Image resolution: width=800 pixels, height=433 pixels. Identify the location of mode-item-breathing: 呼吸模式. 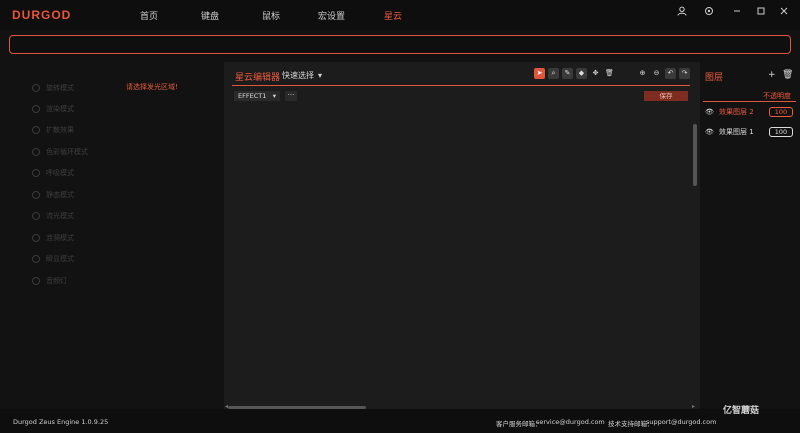
(53, 173).